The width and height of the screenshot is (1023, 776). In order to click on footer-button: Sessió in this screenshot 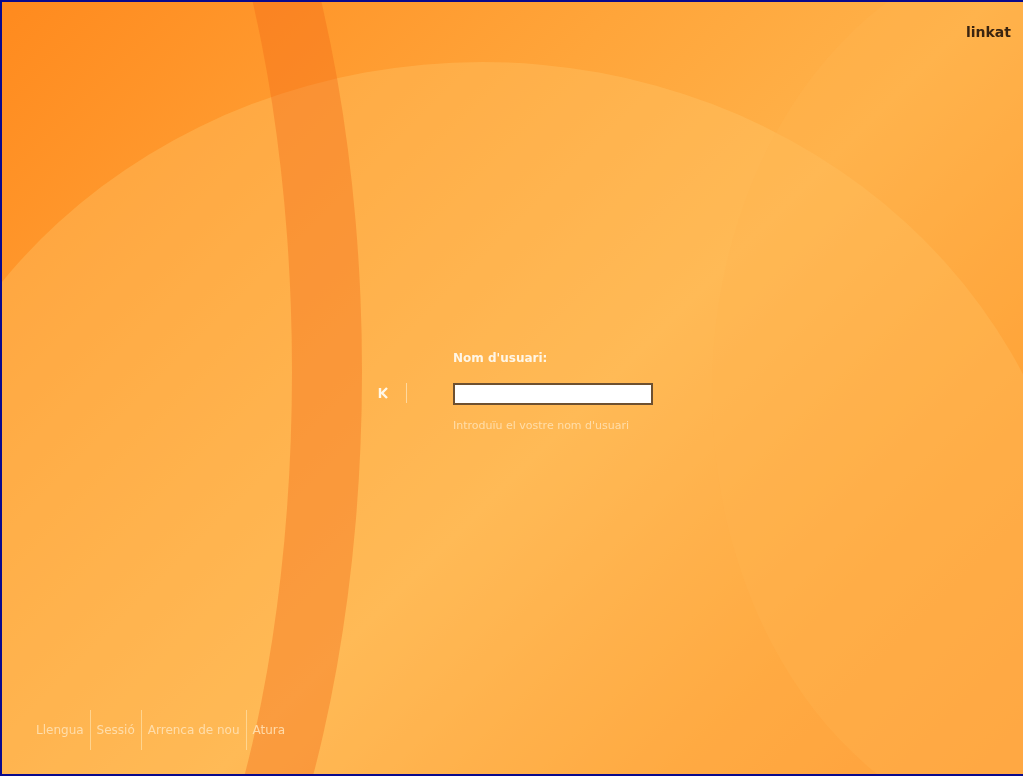, I will do `click(115, 730)`.